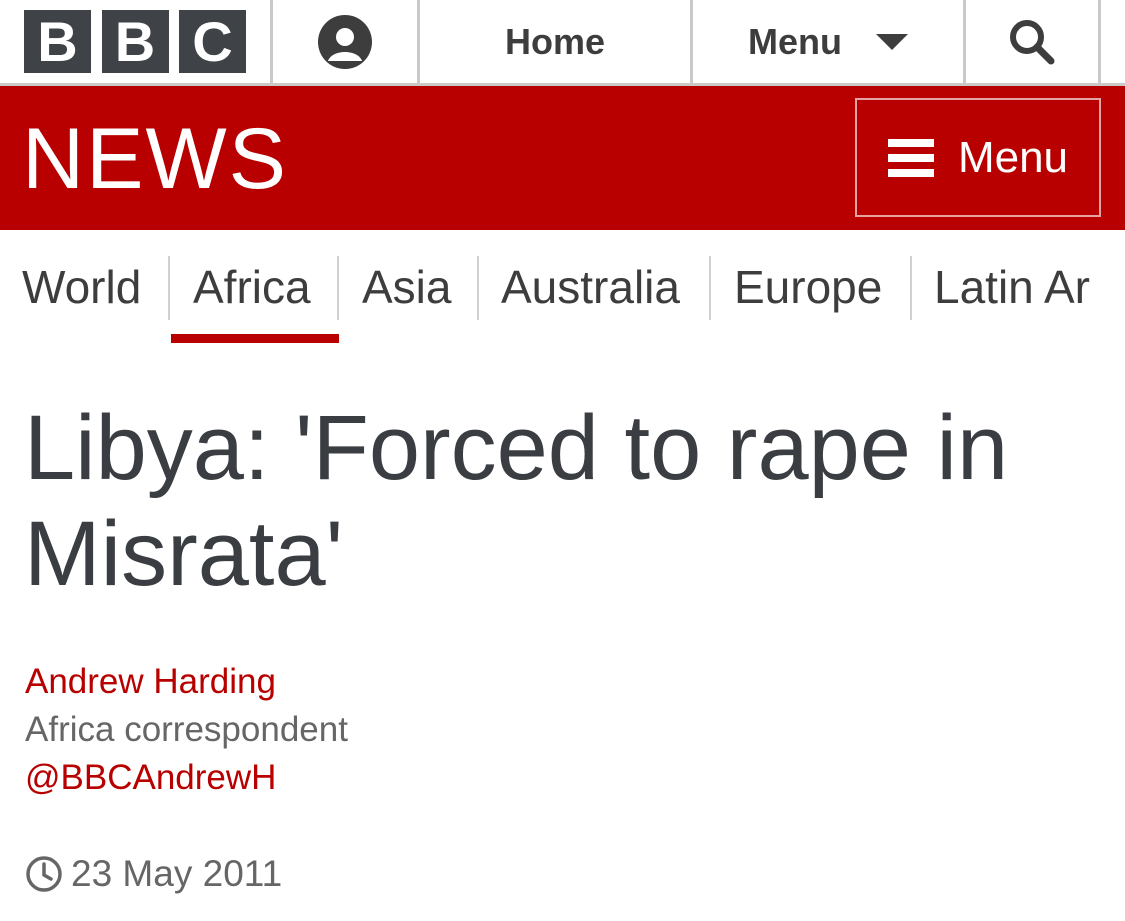  Describe the element at coordinates (406, 287) in the screenshot. I see `nav-item-asia: Asia` at that location.